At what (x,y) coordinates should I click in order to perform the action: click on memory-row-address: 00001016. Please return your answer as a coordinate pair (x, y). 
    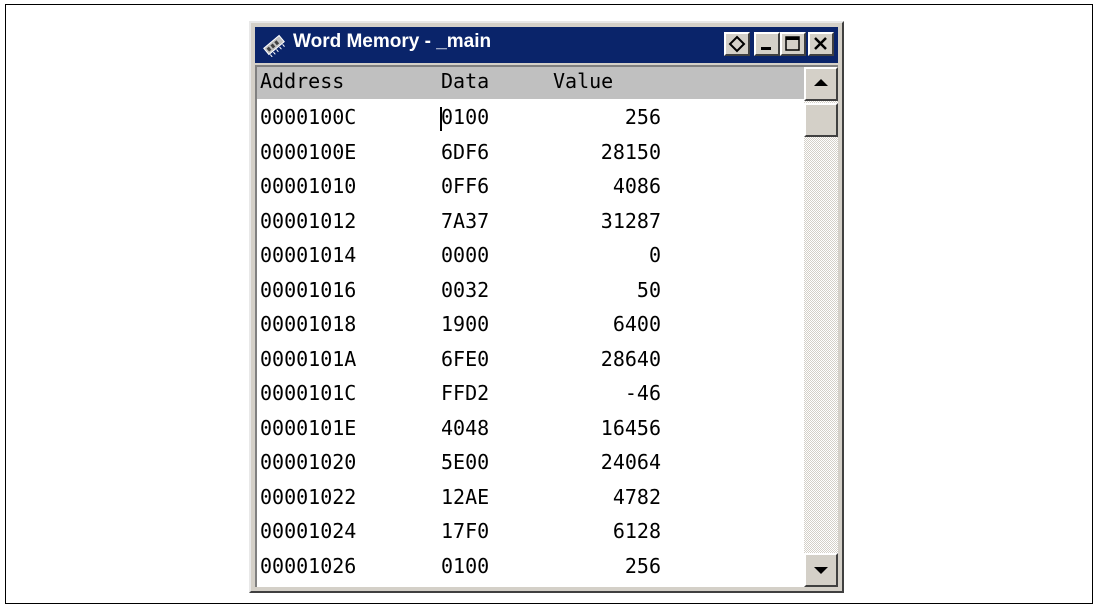
    Looking at the image, I should click on (308, 290).